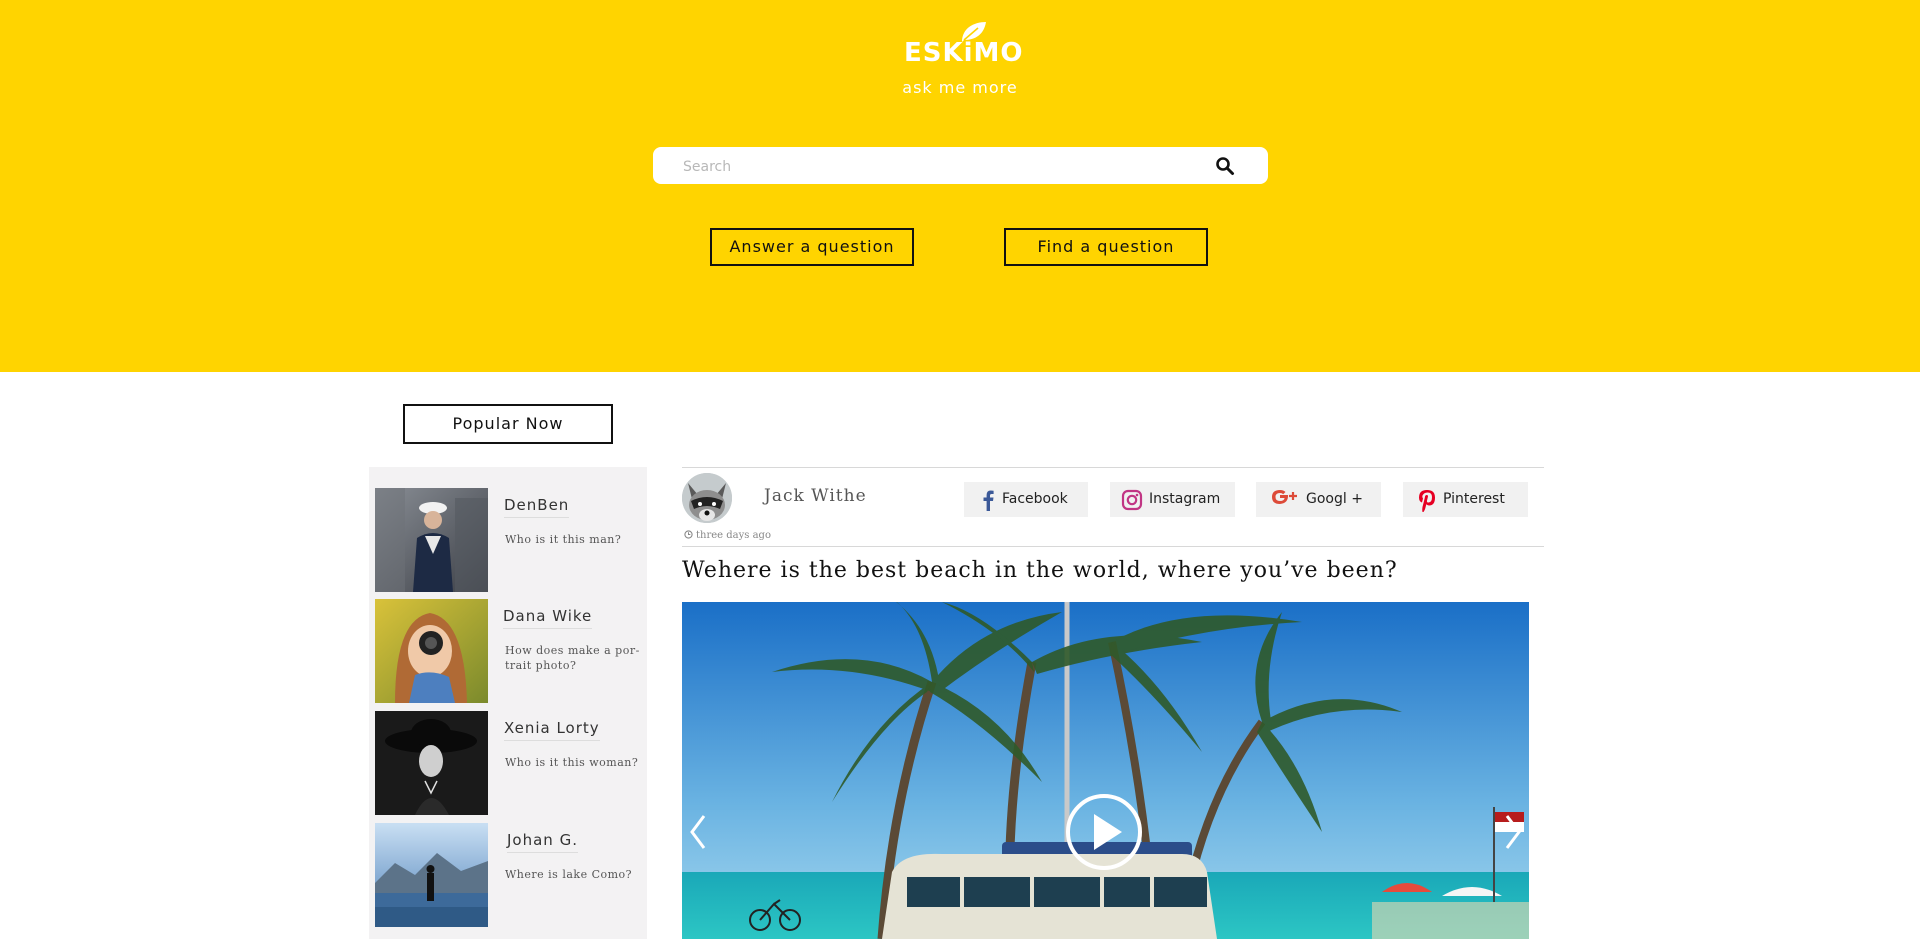 This screenshot has width=1920, height=939. I want to click on instagram-label: Instagram, so click(1185, 499).